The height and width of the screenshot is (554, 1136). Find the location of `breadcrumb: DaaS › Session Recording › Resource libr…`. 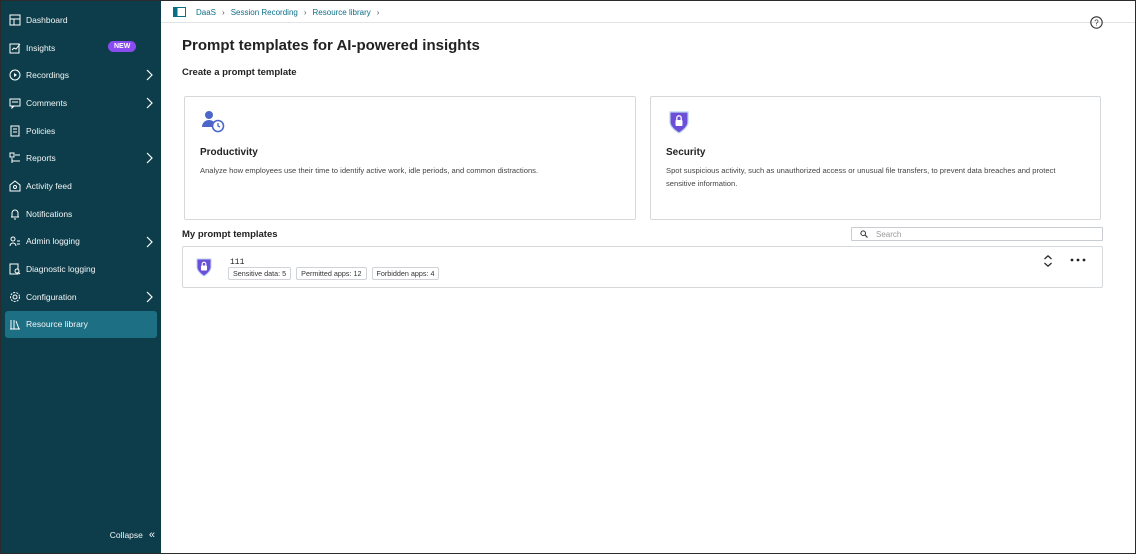

breadcrumb: DaaS › Session Recording › Resource libr… is located at coordinates (279, 12).